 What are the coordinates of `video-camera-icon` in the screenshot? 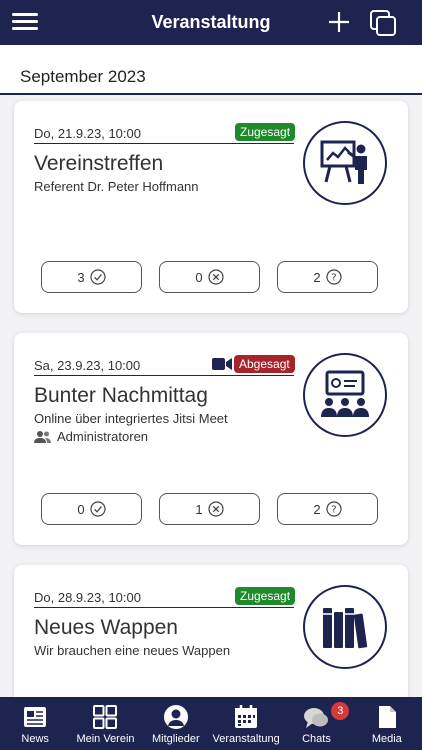 It's located at (222, 364).